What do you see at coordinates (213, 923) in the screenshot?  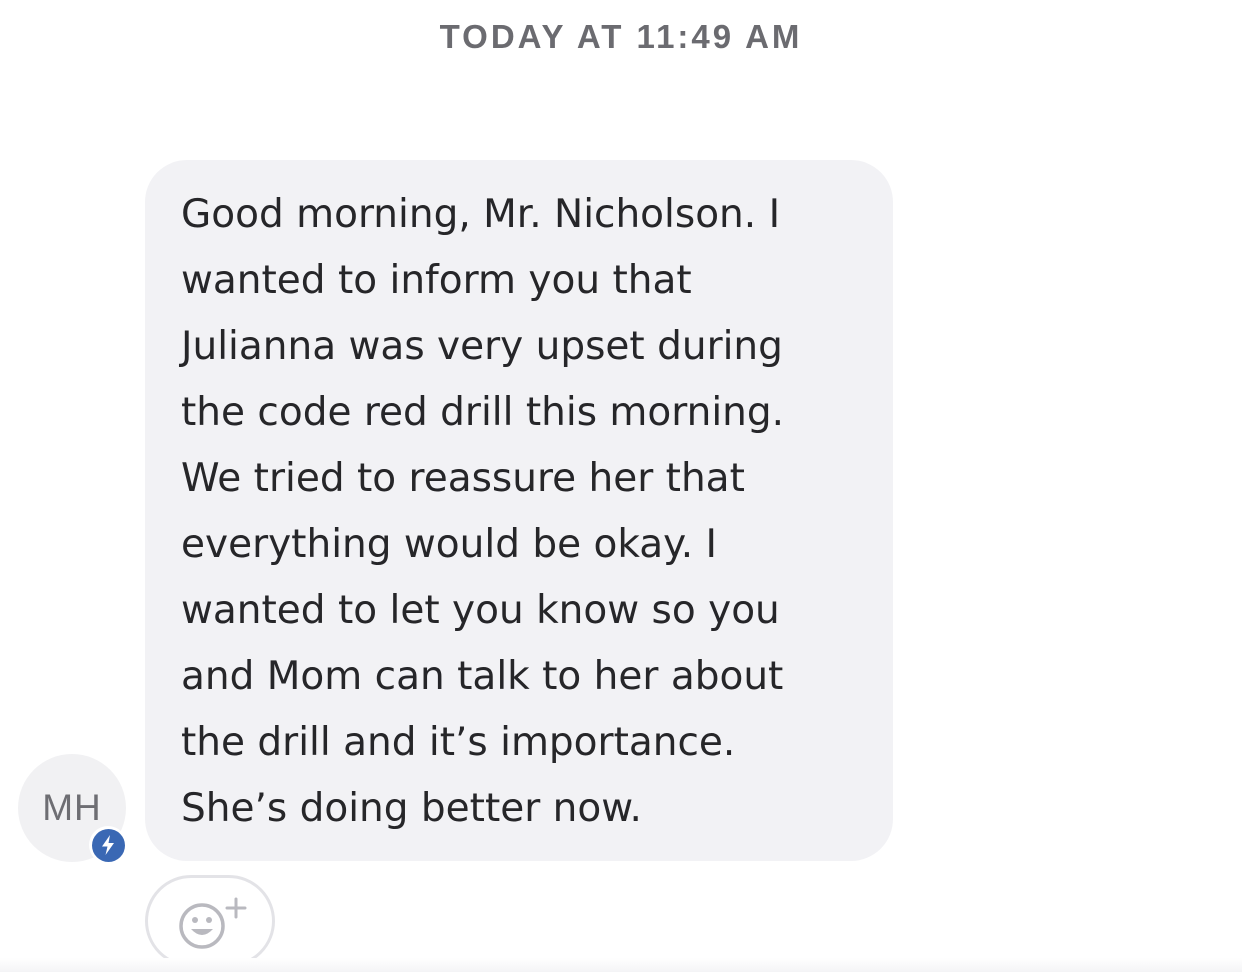 I see `add-emoji-reaction-icon` at bounding box center [213, 923].